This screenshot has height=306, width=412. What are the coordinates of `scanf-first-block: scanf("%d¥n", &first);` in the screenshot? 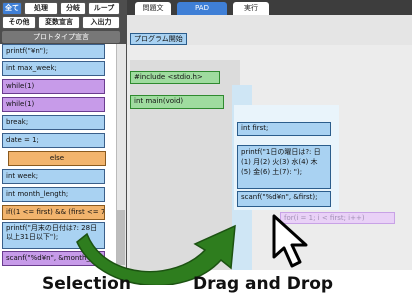 It's located at (284, 199).